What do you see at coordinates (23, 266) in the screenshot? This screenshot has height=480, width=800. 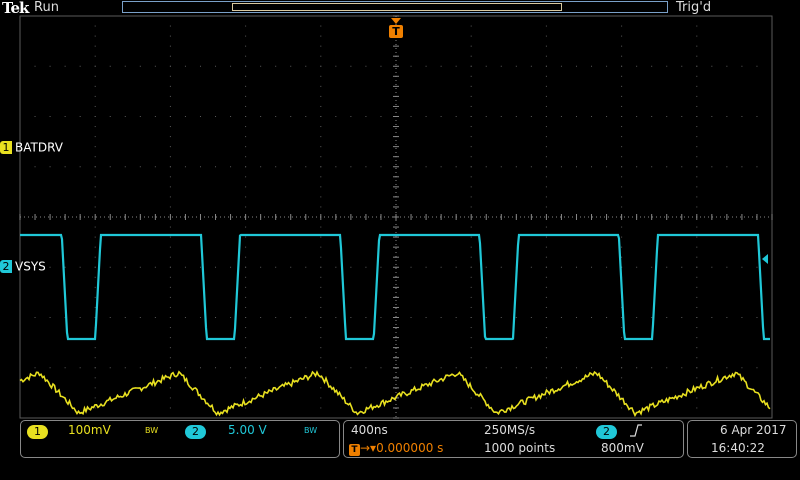 I see `channel-2-label: 2 VSYS` at bounding box center [23, 266].